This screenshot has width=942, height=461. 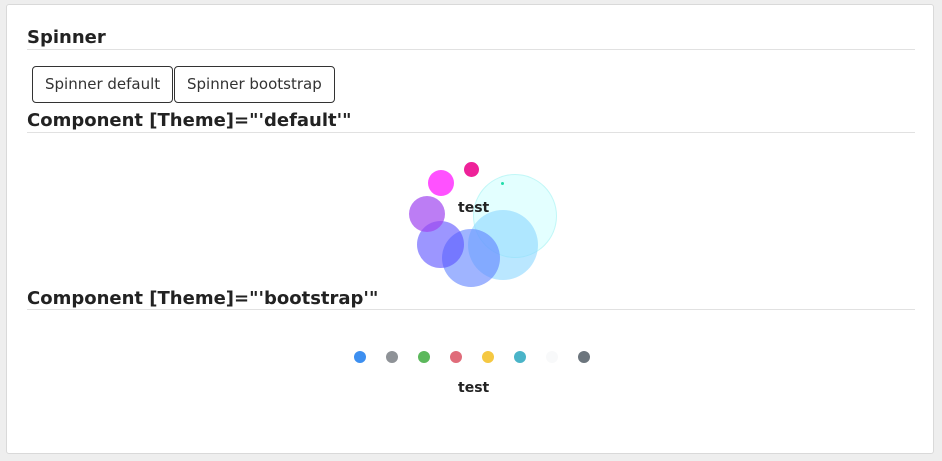 What do you see at coordinates (456, 357) in the screenshot?
I see `spinner-dot-danger` at bounding box center [456, 357].